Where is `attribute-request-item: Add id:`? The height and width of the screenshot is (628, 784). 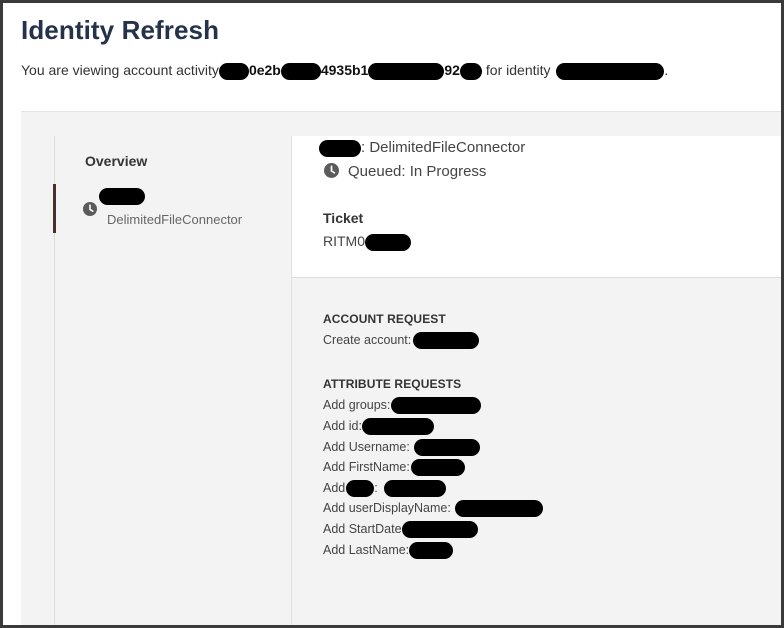
attribute-request-item: Add id: is located at coordinates (378, 426).